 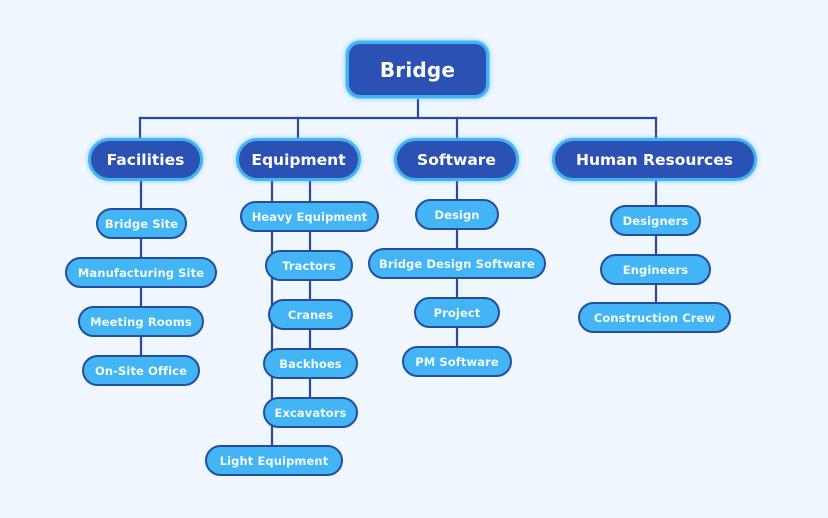 I want to click on node-label: Backhoes, so click(x=310, y=363).